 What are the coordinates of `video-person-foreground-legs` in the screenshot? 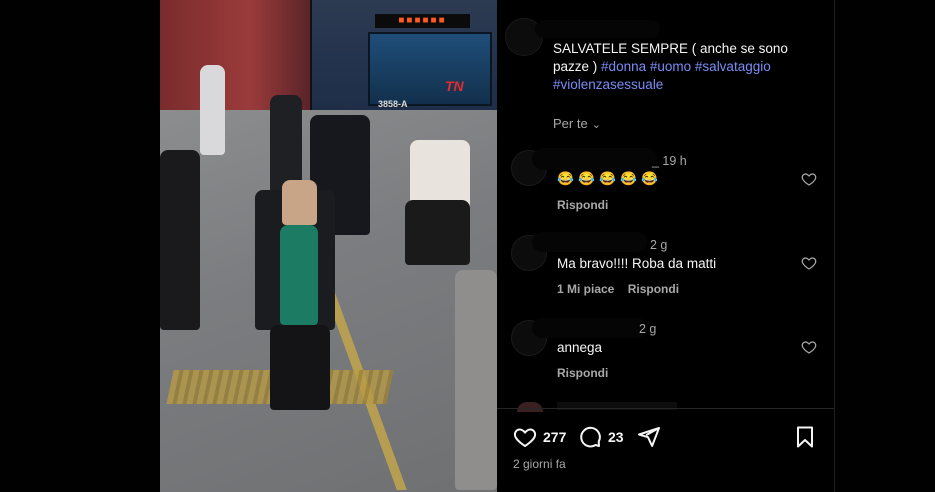 It's located at (300, 367).